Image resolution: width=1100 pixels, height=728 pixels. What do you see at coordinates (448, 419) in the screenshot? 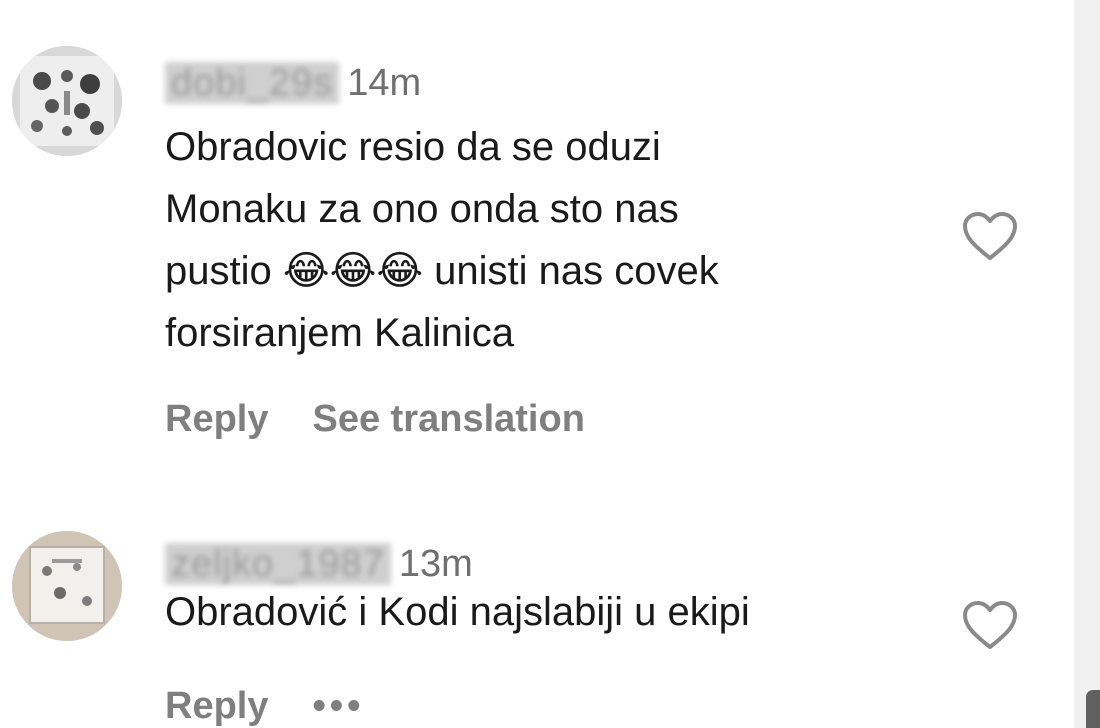
I see `see-translation-button: See translation` at bounding box center [448, 419].